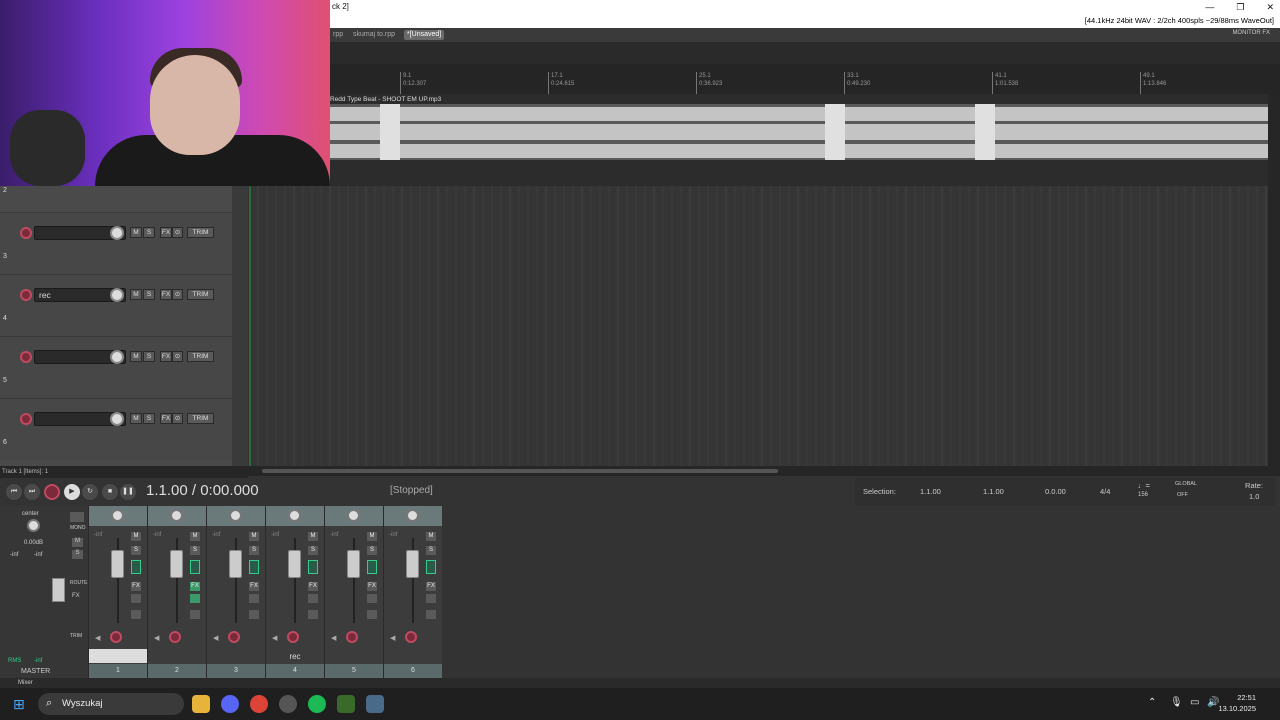 This screenshot has height=720, width=1280. What do you see at coordinates (52, 492) in the screenshot?
I see `record-icon` at bounding box center [52, 492].